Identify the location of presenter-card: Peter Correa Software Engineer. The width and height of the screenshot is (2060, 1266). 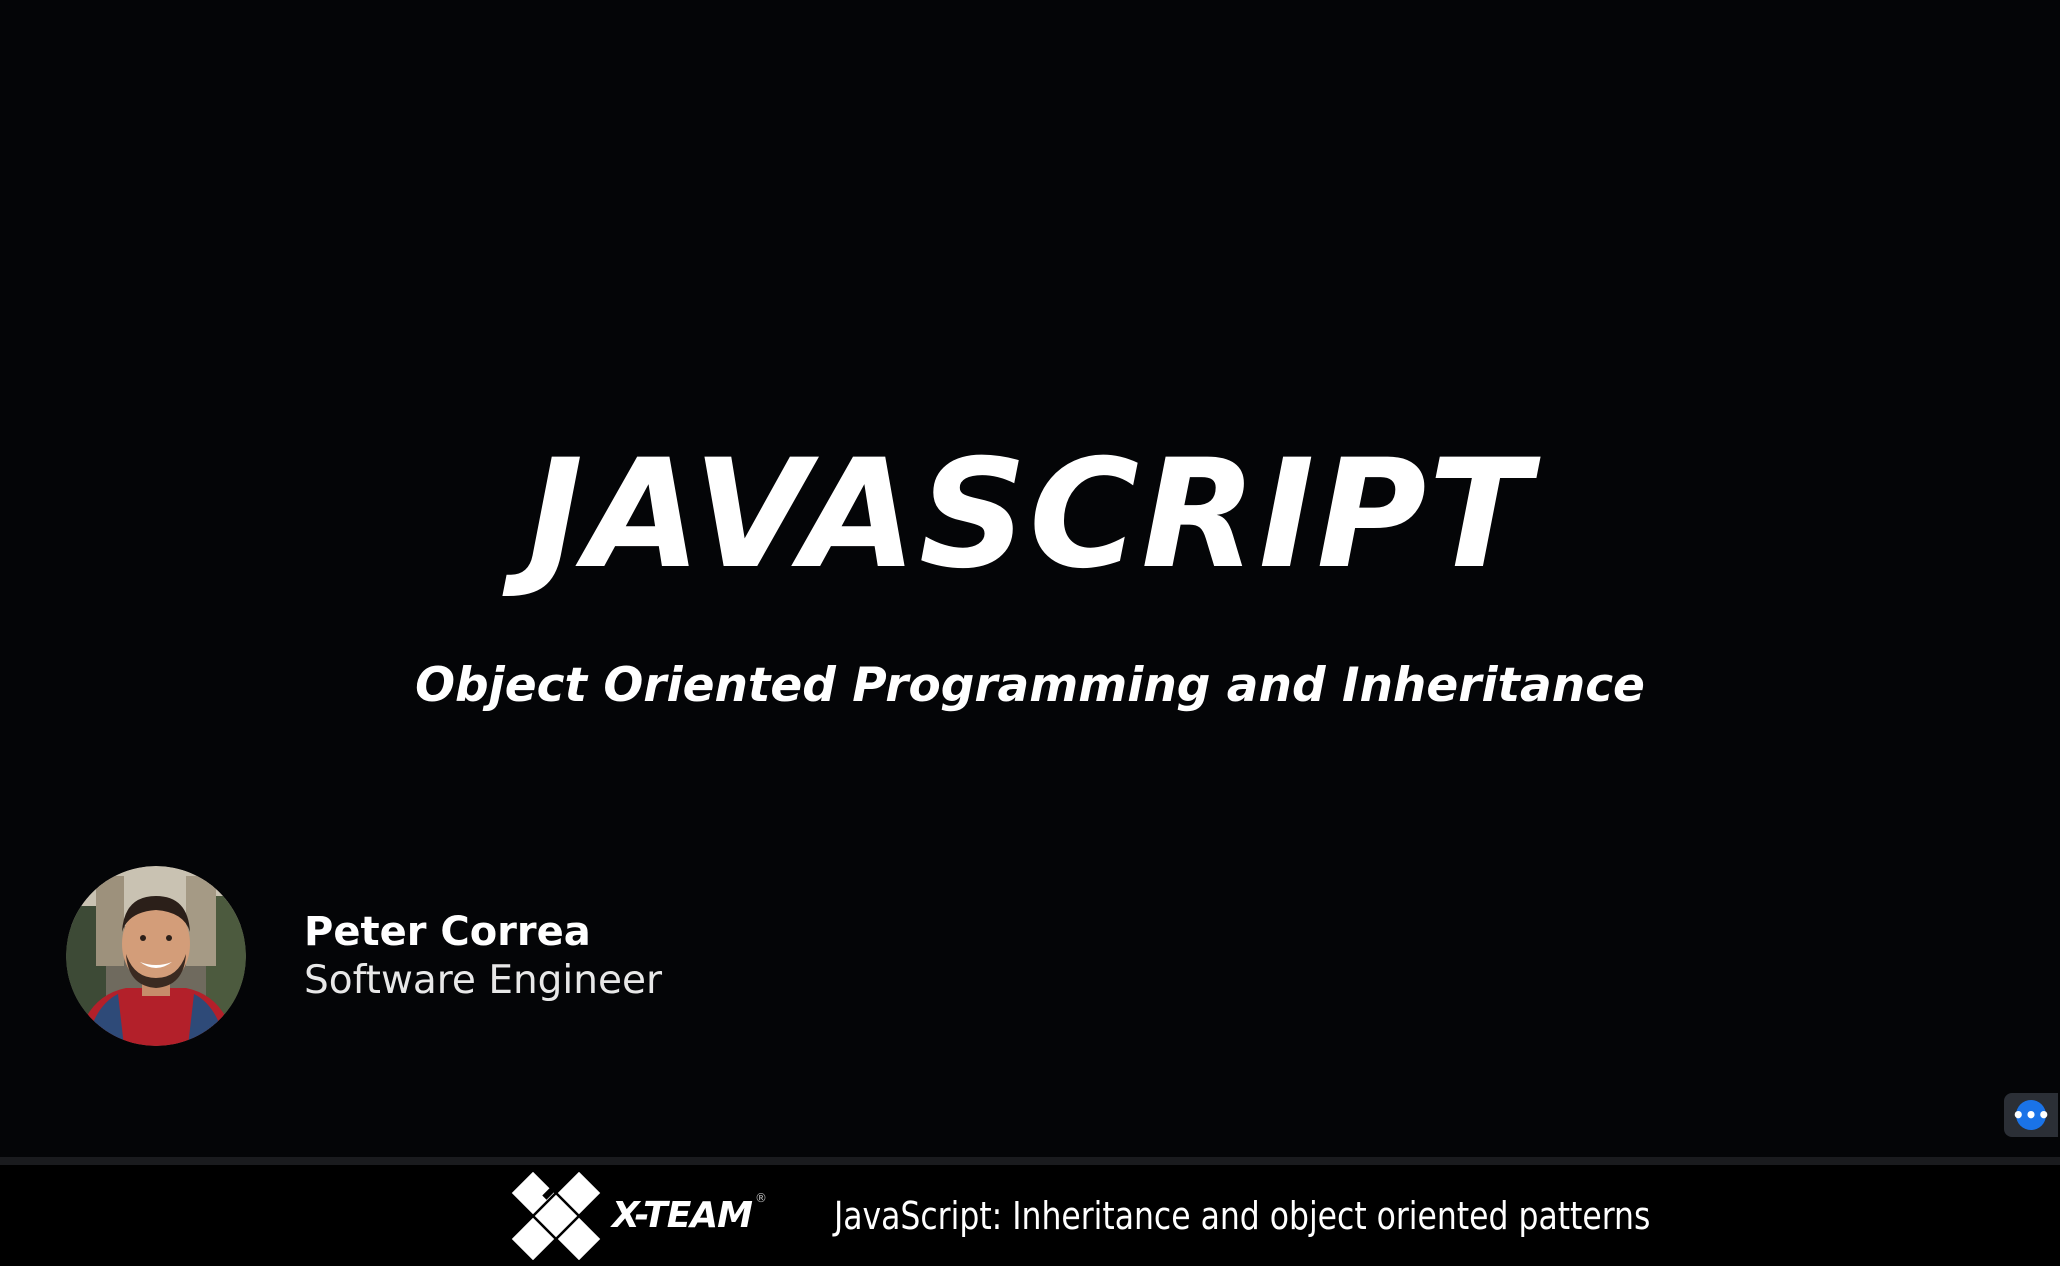
(466, 957).